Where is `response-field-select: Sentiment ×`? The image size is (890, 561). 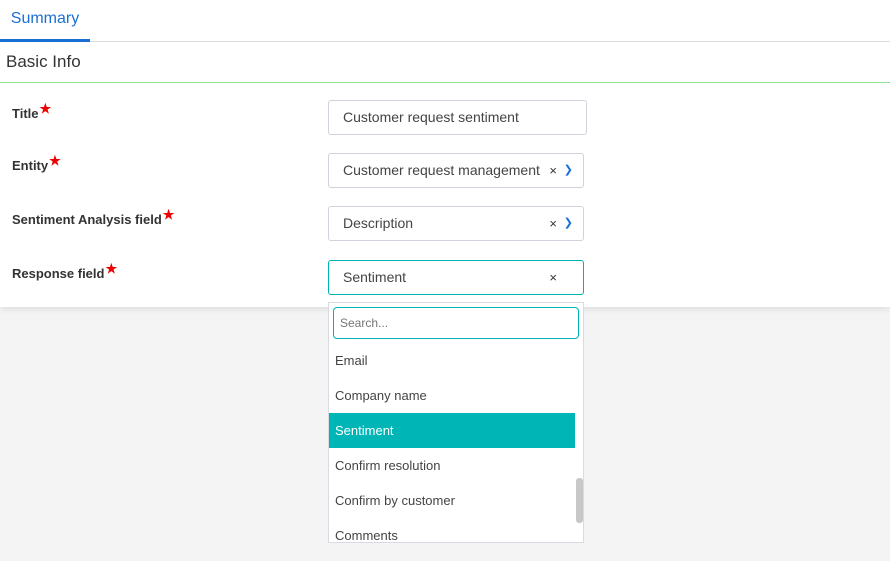 response-field-select: Sentiment × is located at coordinates (456, 277).